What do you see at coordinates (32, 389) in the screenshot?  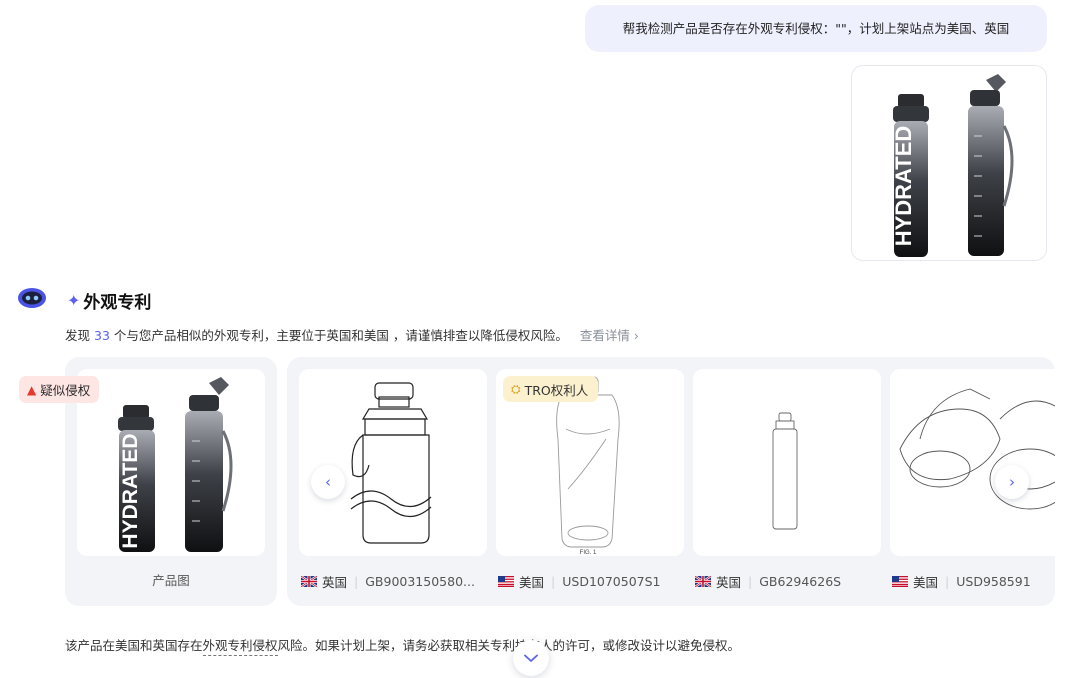 I see `warning-icon: ▲` at bounding box center [32, 389].